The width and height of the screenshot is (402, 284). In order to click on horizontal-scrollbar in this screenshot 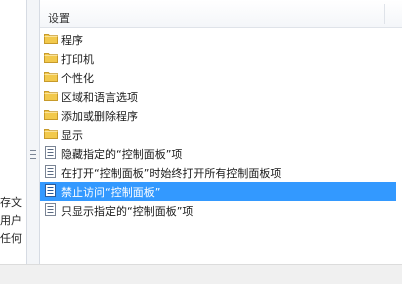, I will do `click(201, 274)`.